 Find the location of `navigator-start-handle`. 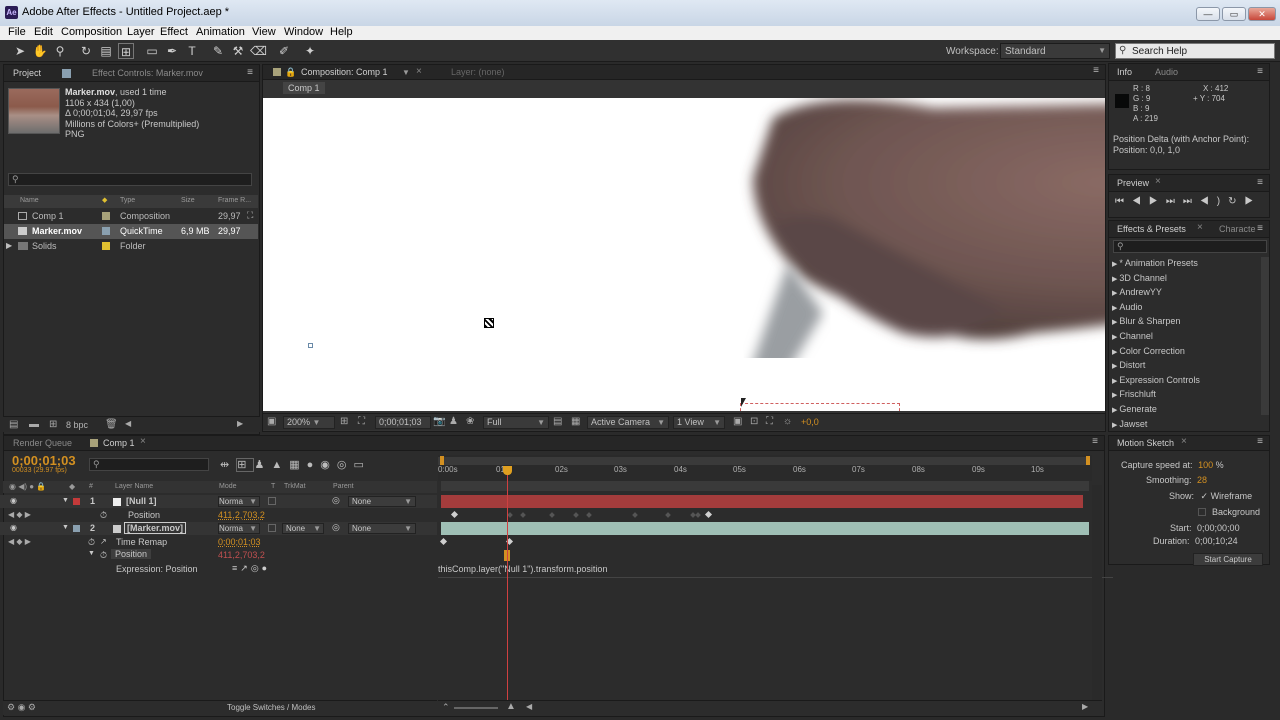

navigator-start-handle is located at coordinates (442, 460).